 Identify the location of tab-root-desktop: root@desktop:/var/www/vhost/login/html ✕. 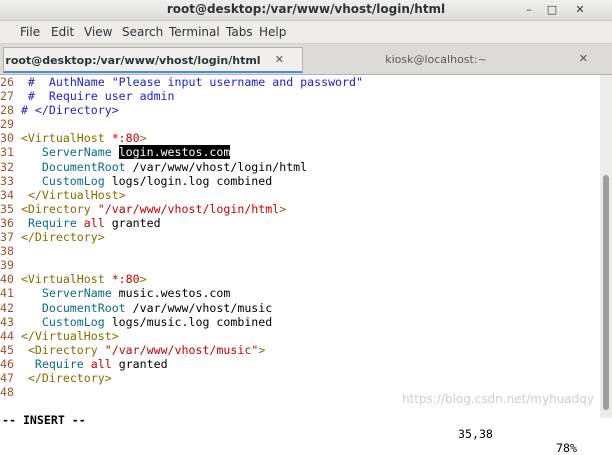
(153, 60).